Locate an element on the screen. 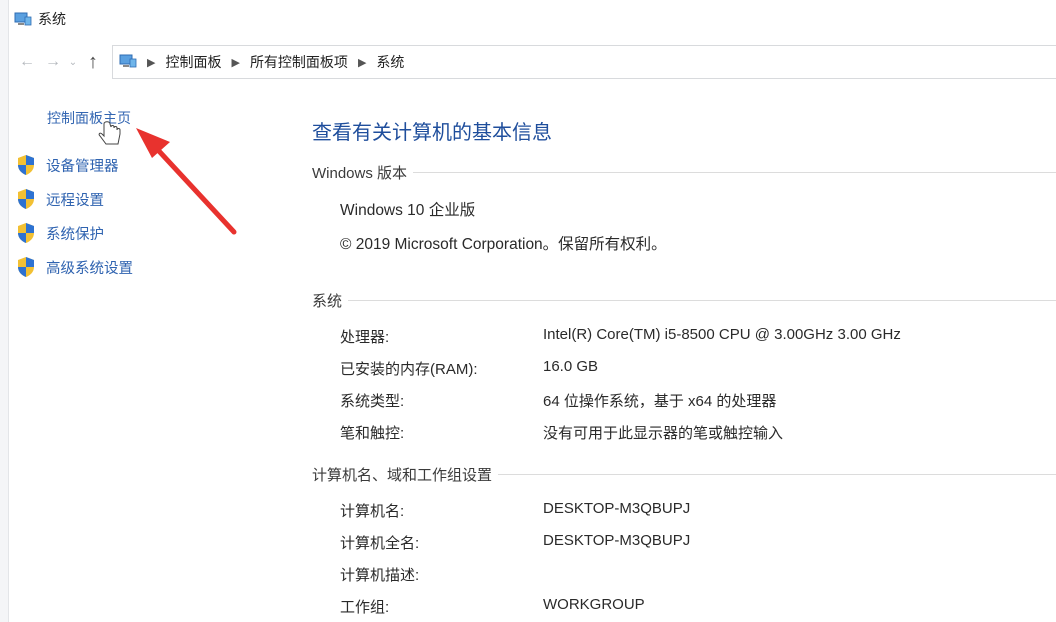 The image size is (1056, 622). info-value: 16.0 GB is located at coordinates (571, 366).